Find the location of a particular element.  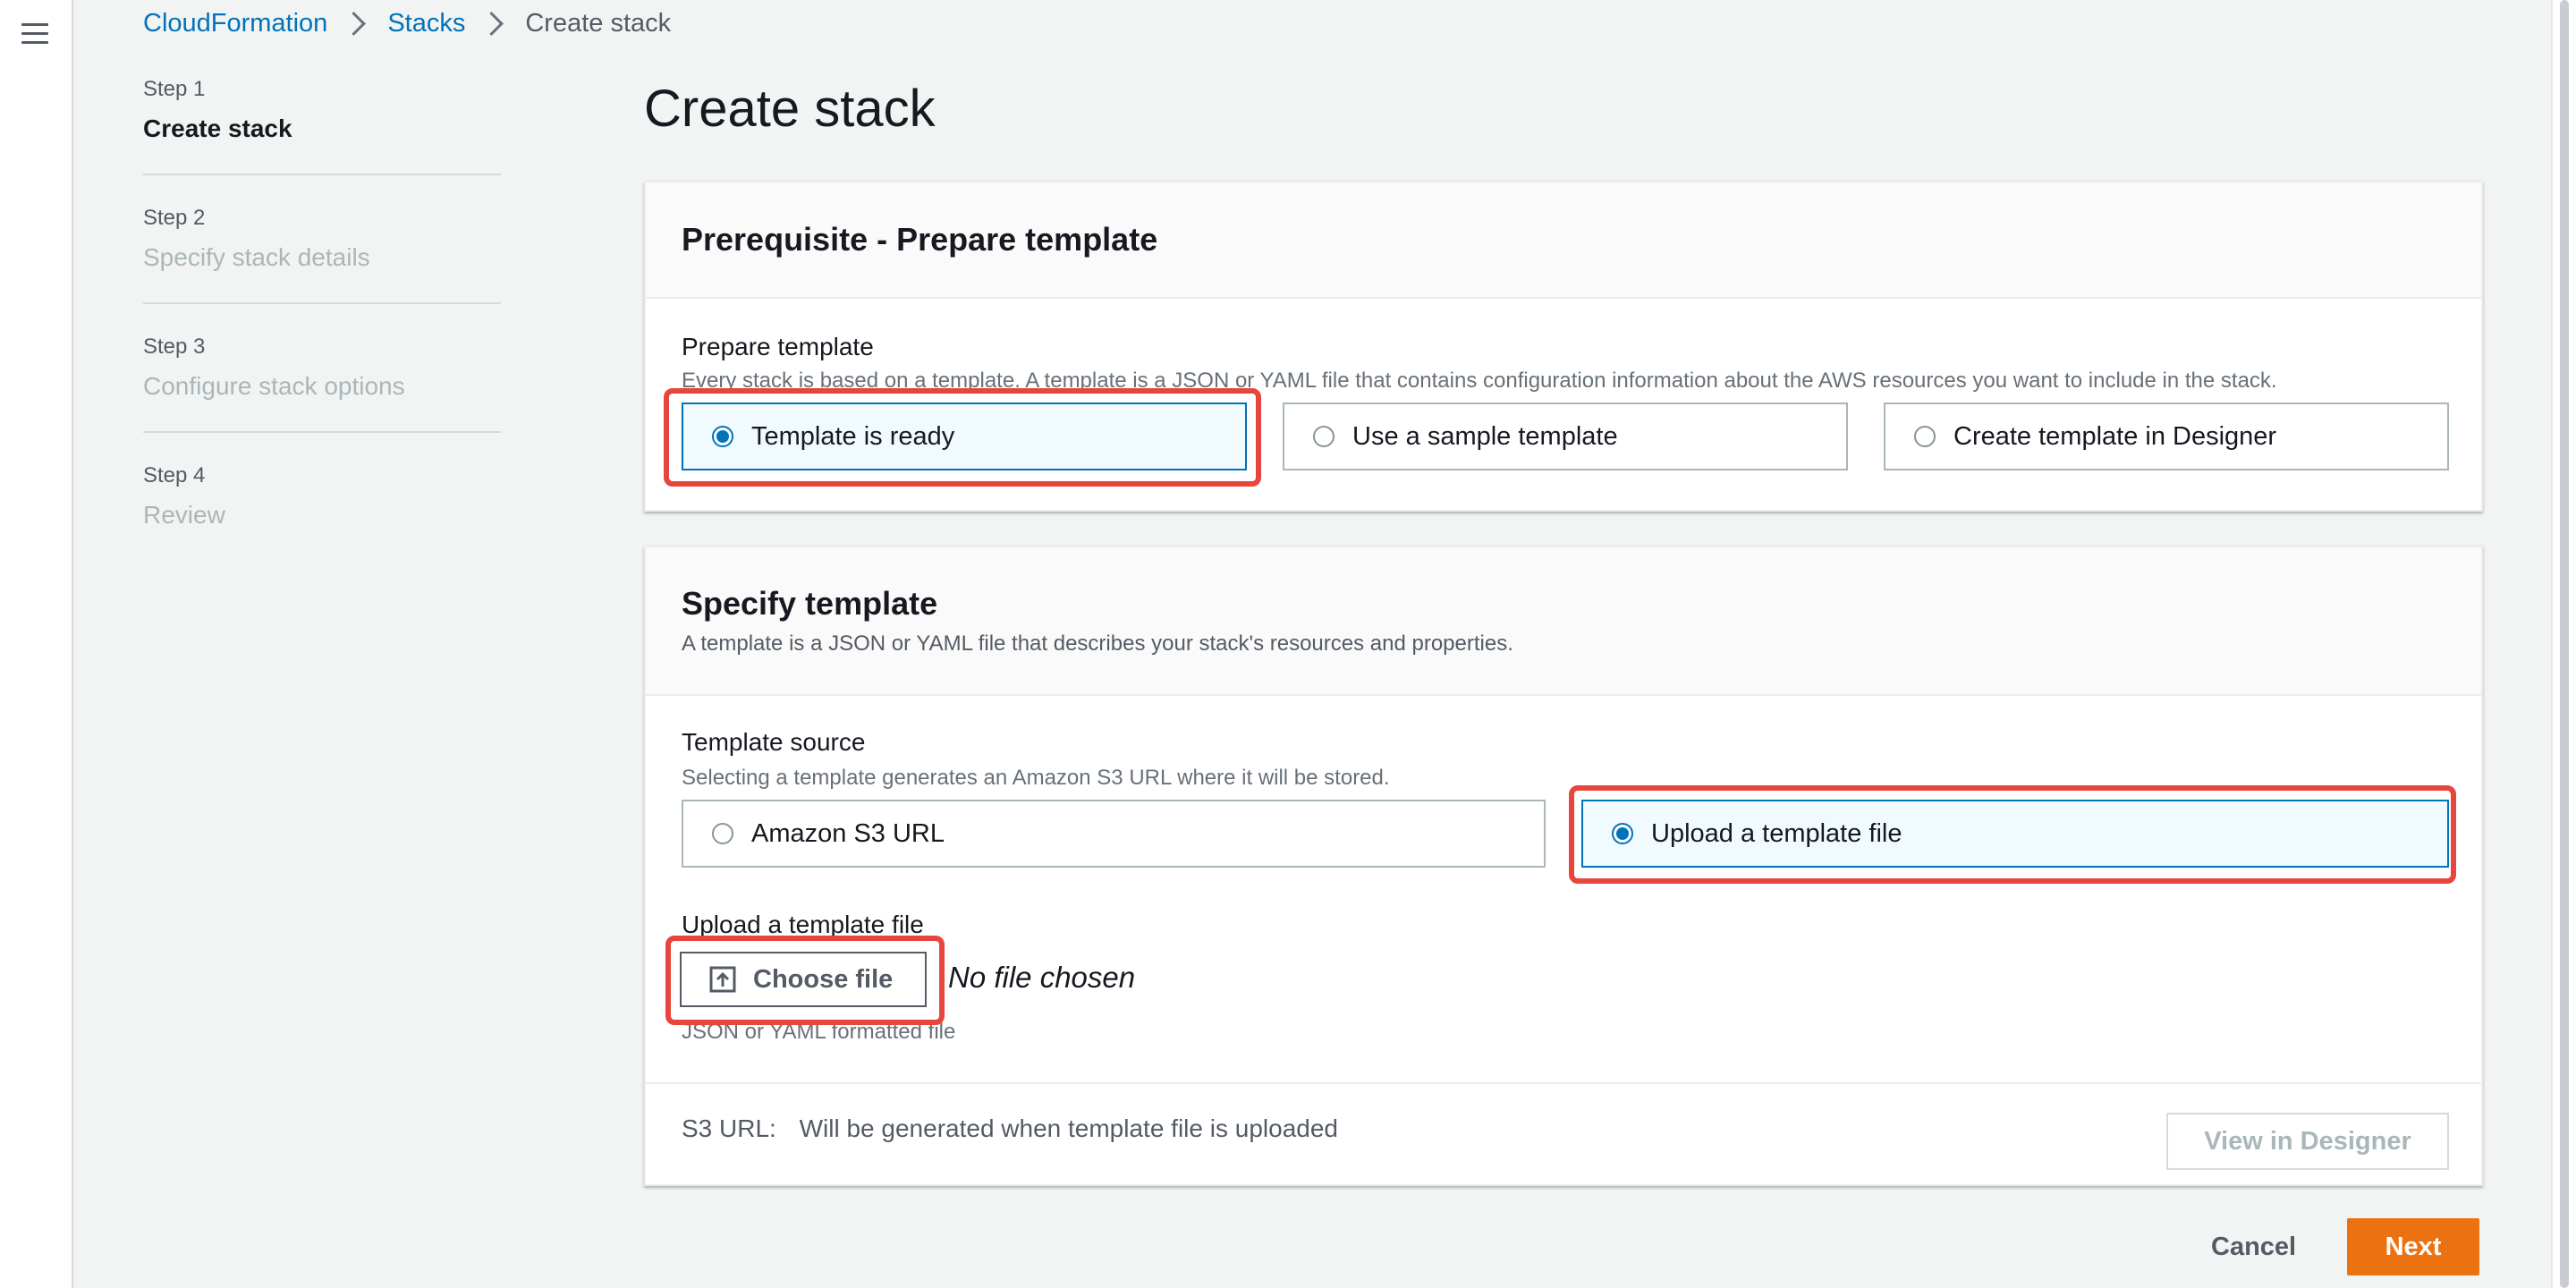

option-label: Amazon S3 URL is located at coordinates (848, 833).